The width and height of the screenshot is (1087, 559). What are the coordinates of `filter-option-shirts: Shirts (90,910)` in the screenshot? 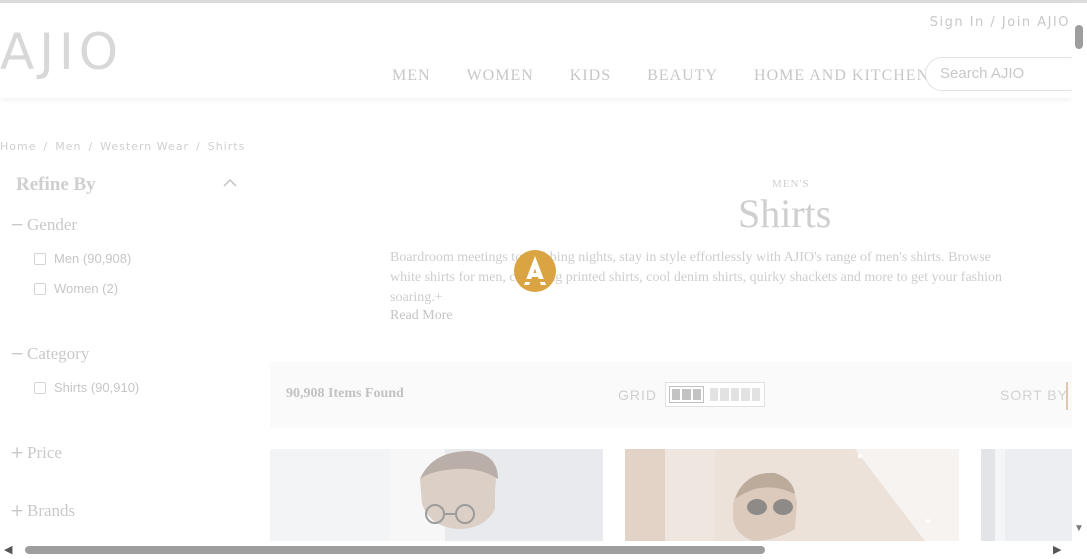 It's located at (86, 387).